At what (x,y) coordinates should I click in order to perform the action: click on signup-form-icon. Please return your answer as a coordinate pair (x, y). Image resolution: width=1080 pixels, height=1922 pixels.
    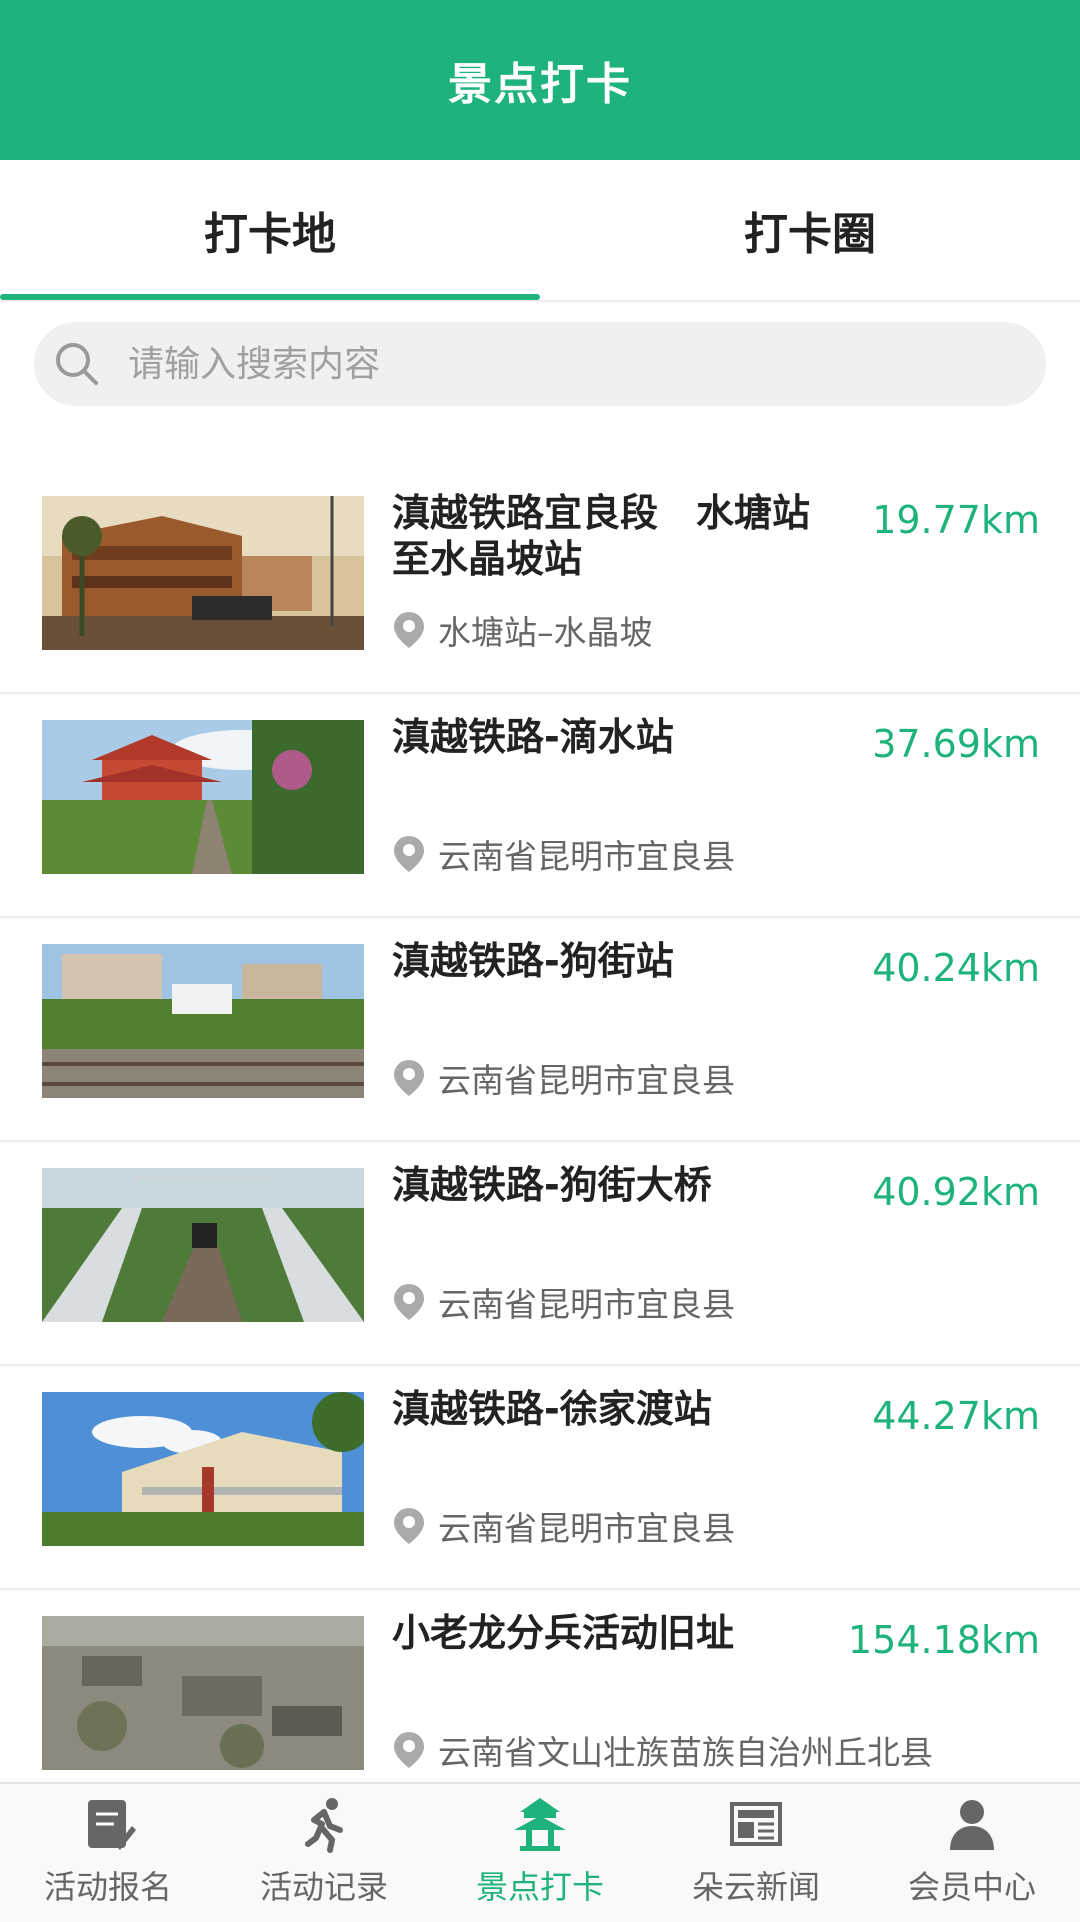
    Looking at the image, I should click on (112, 1825).